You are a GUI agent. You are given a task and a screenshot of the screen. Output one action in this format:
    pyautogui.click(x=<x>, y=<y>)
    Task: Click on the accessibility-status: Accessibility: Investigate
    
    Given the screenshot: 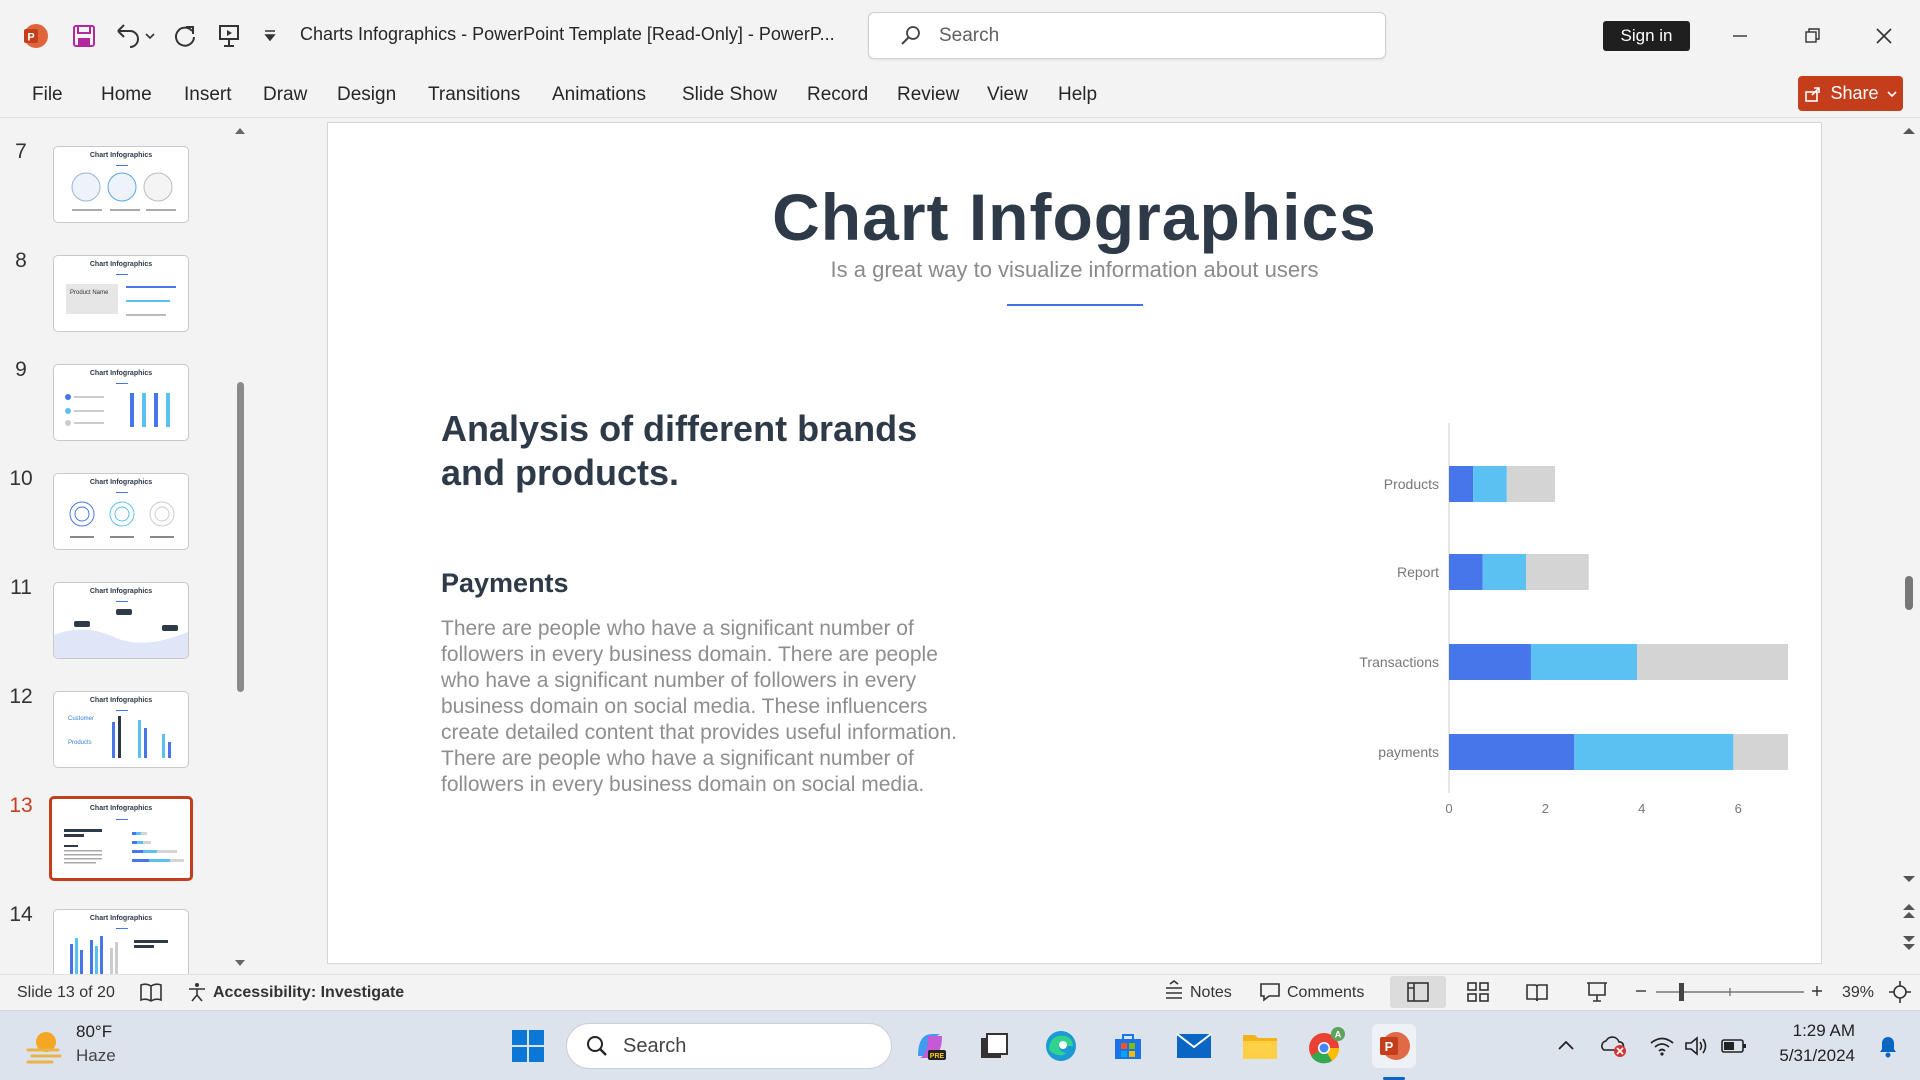 What is the action you would take?
    pyautogui.click(x=308, y=993)
    